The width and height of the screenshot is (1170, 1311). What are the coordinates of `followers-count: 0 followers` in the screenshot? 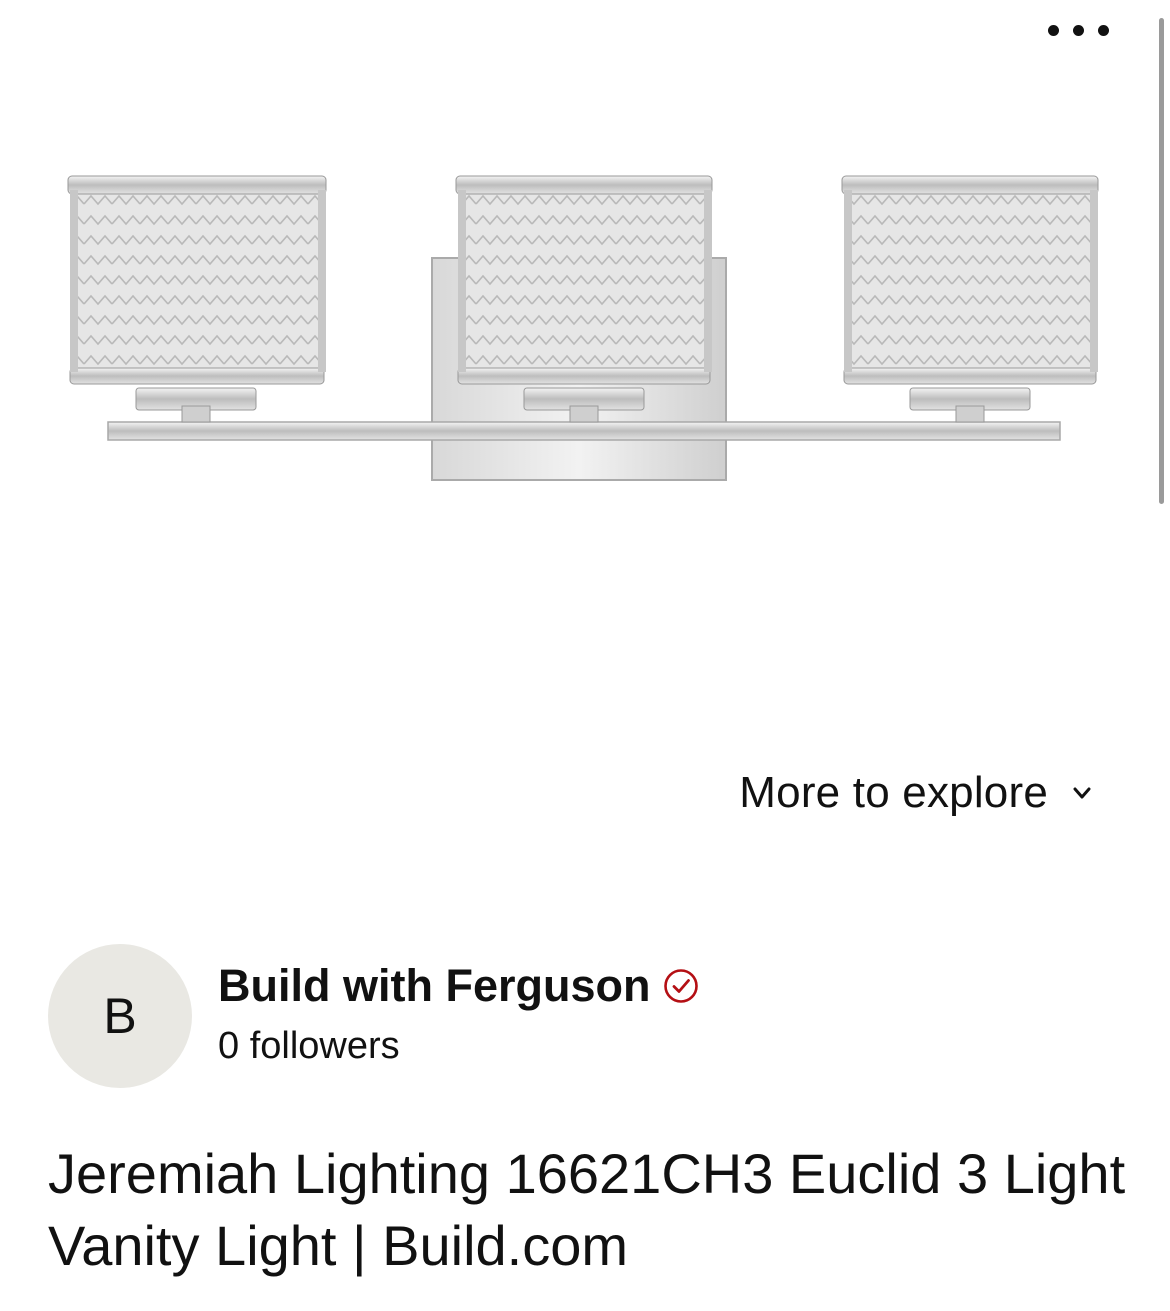 It's located at (309, 1046).